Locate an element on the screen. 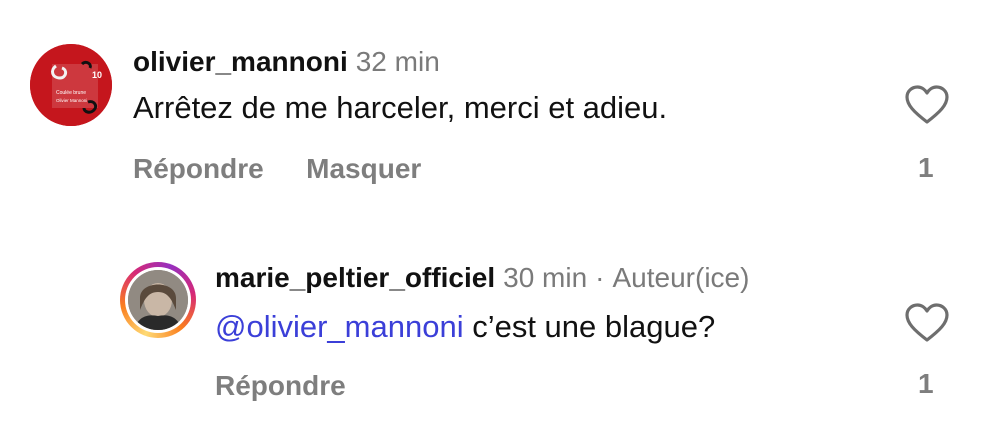  reply-text: c’est une blague? is located at coordinates (589, 326).